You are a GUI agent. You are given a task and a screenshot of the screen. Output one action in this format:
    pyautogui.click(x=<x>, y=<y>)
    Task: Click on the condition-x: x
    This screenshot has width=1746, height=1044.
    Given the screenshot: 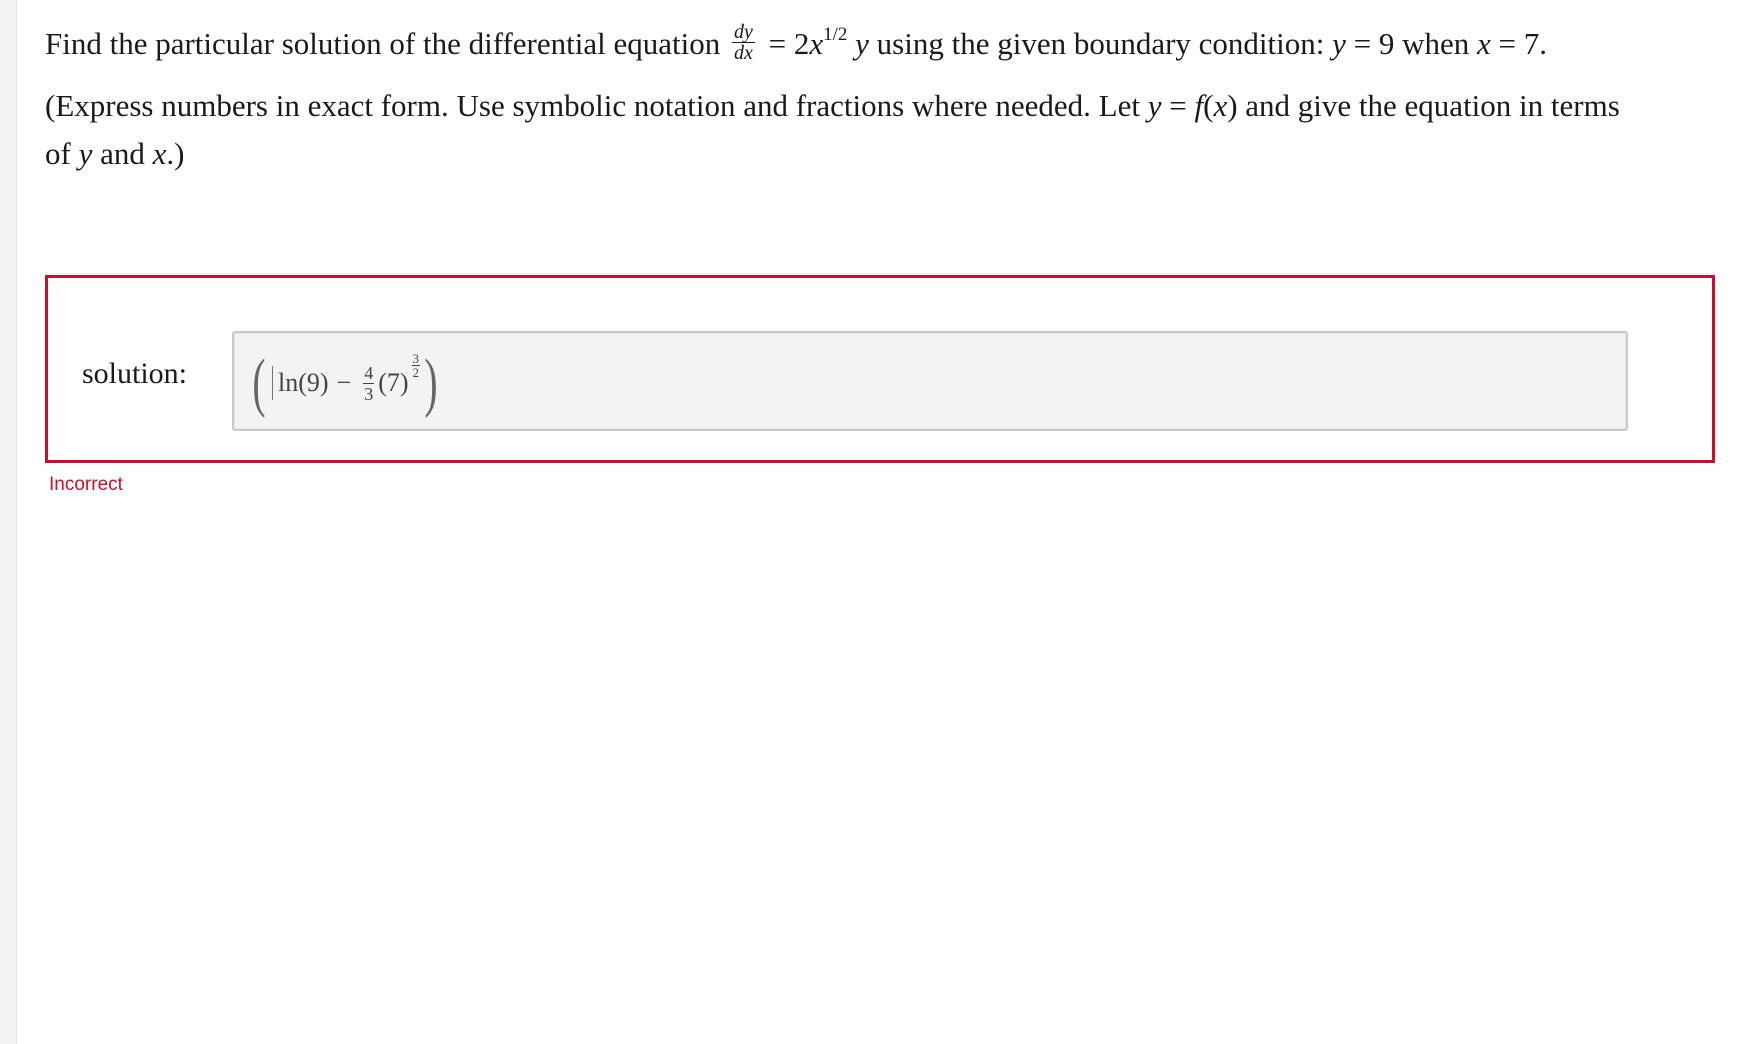 What is the action you would take?
    pyautogui.click(x=1484, y=43)
    